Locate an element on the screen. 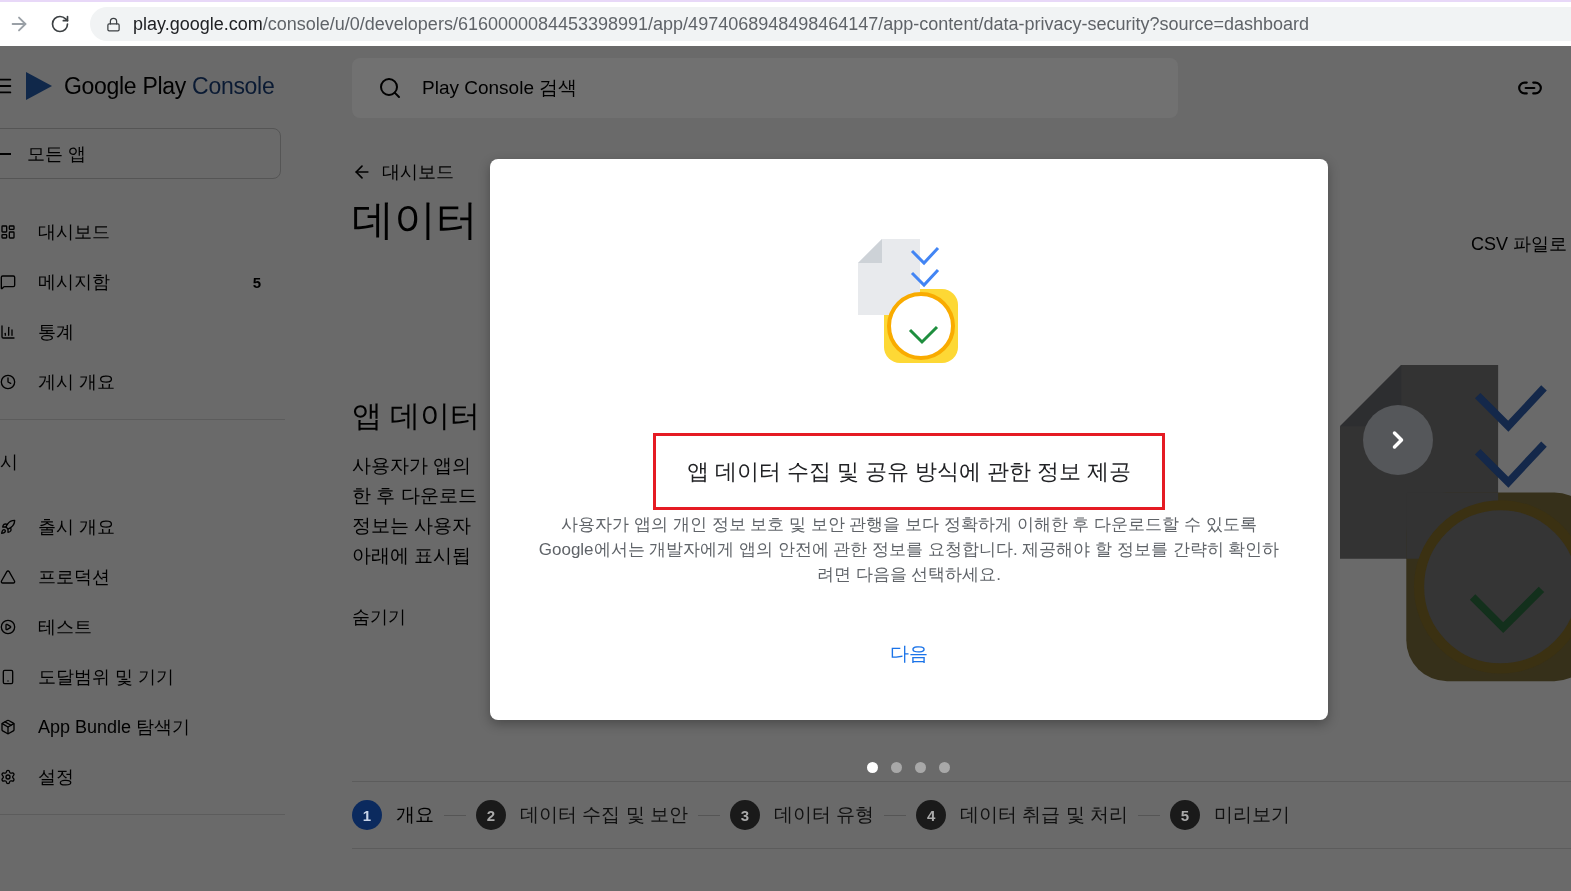 The image size is (1571, 891). step-label: 개요 is located at coordinates (415, 815).